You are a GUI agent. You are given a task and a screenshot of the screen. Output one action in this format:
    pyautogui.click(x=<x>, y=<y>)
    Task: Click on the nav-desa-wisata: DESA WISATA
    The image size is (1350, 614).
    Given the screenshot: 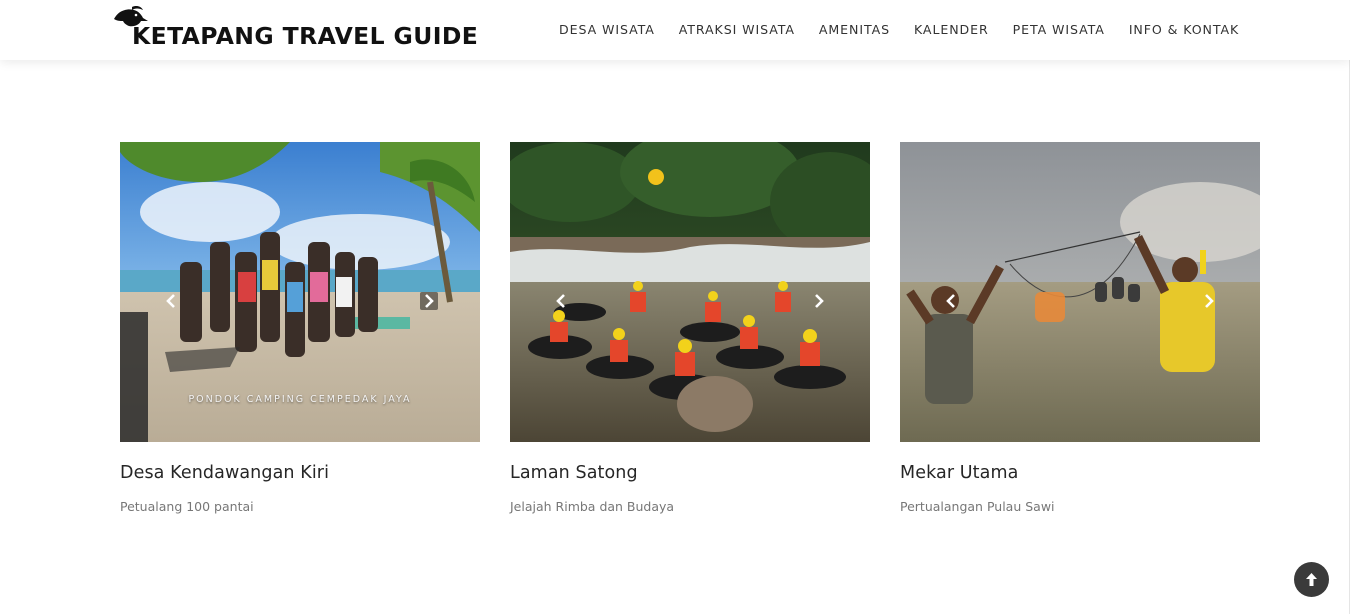 What is the action you would take?
    pyautogui.click(x=607, y=29)
    